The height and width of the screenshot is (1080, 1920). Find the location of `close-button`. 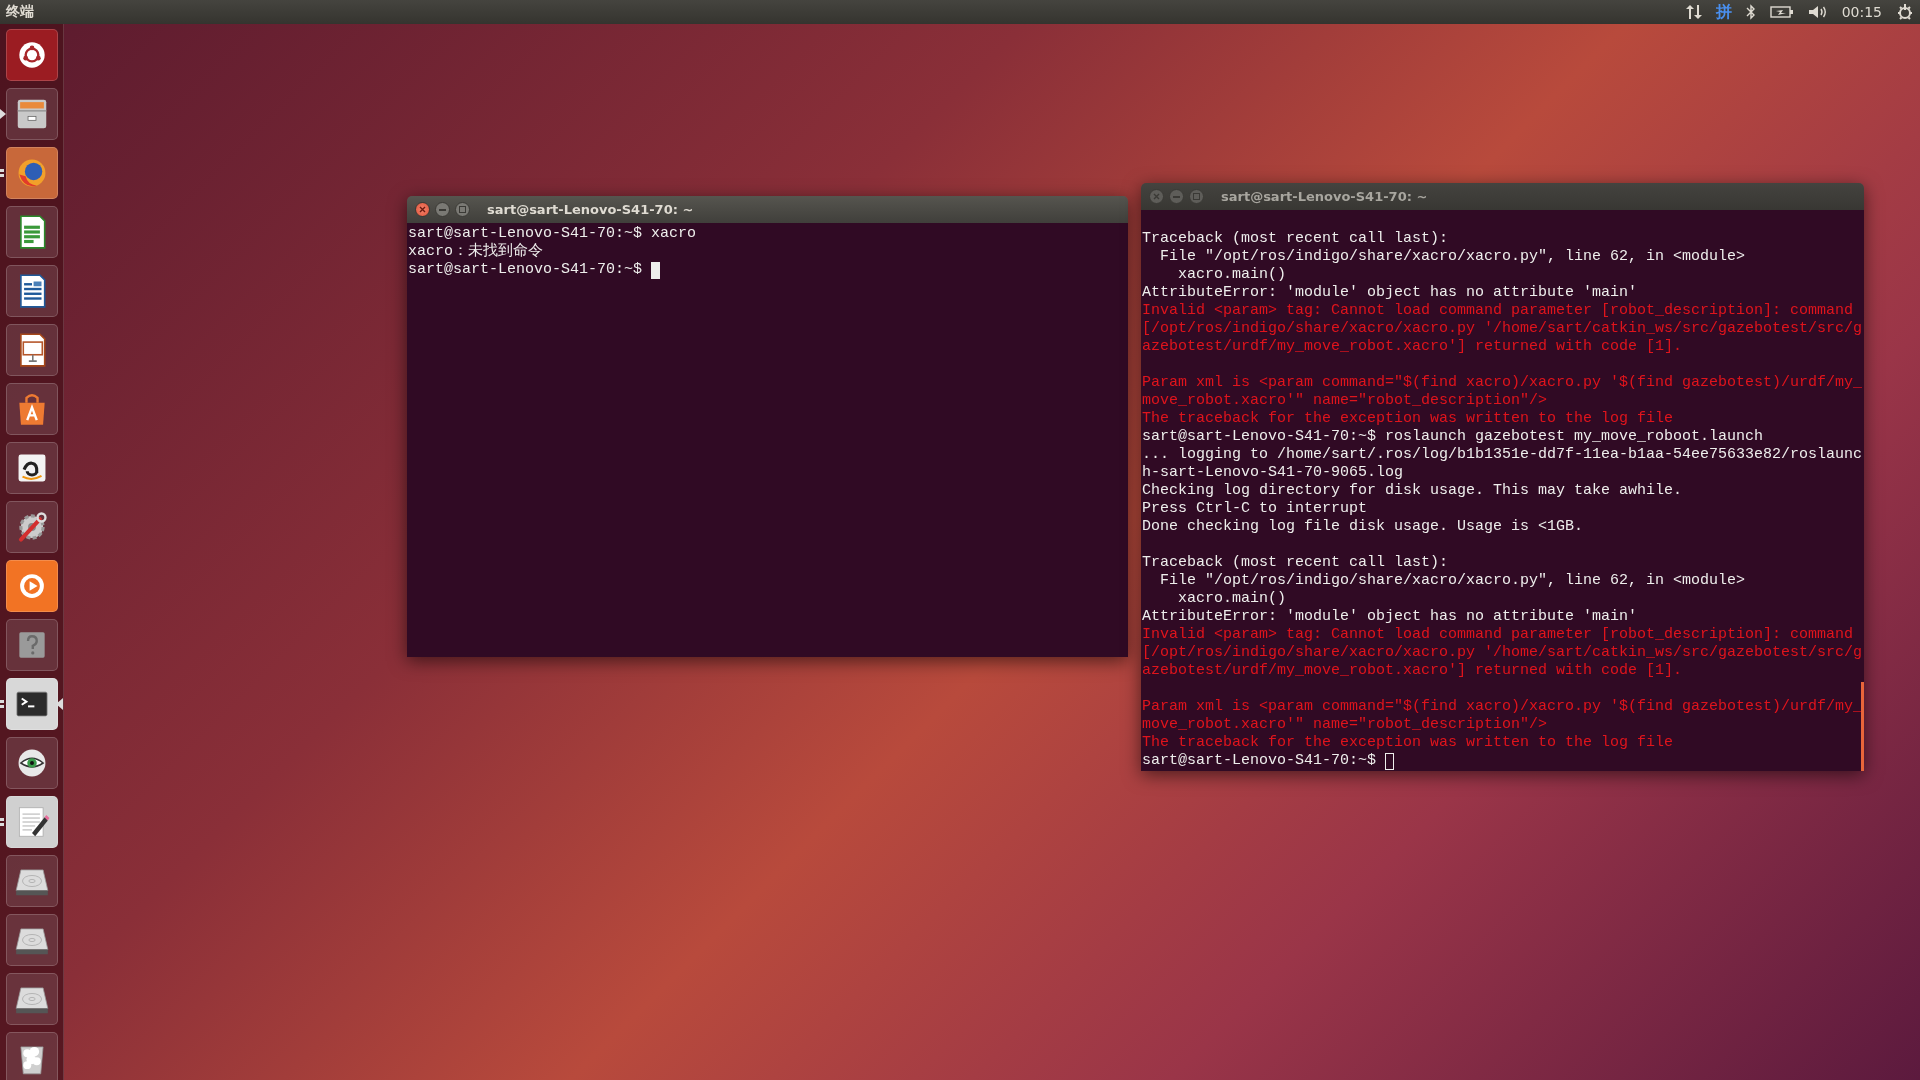

close-button is located at coordinates (422, 209).